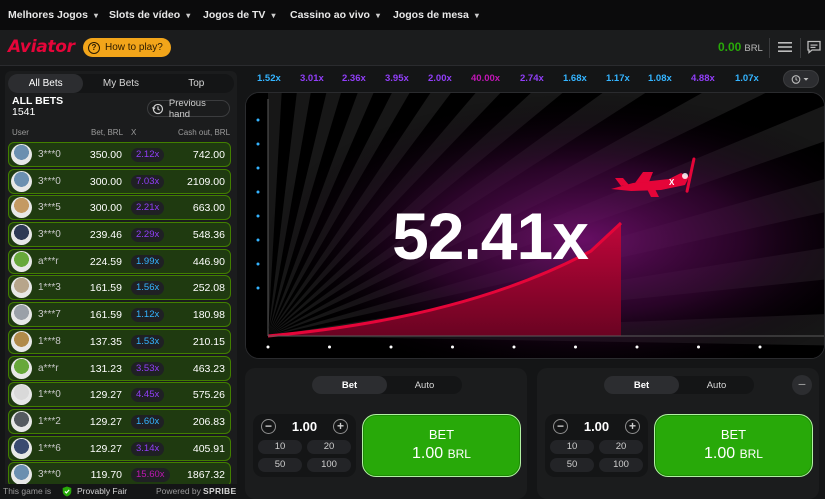 The height and width of the screenshot is (499, 825). Describe the element at coordinates (148, 395) in the screenshot. I see `bet-multiplier-badge: 4.45x` at that location.